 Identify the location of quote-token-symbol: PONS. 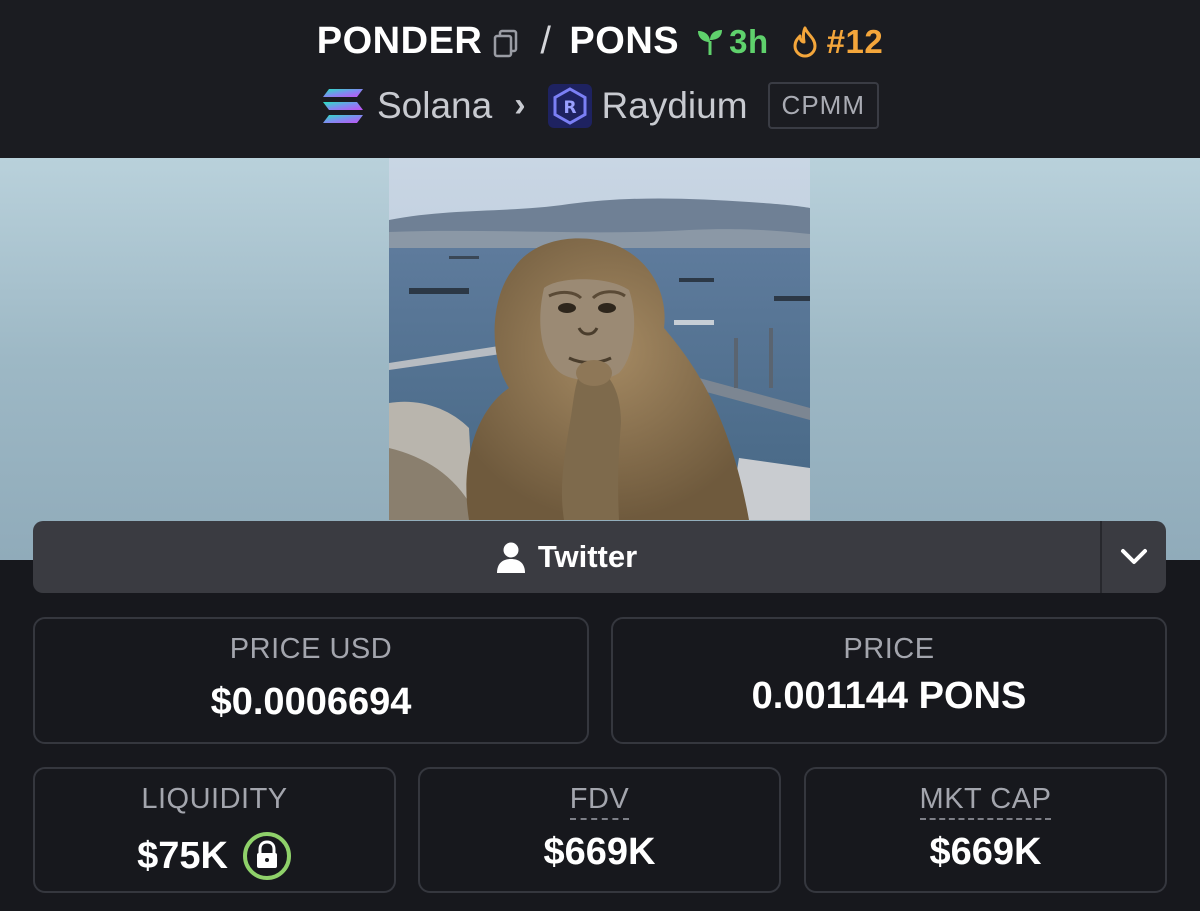
(624, 41).